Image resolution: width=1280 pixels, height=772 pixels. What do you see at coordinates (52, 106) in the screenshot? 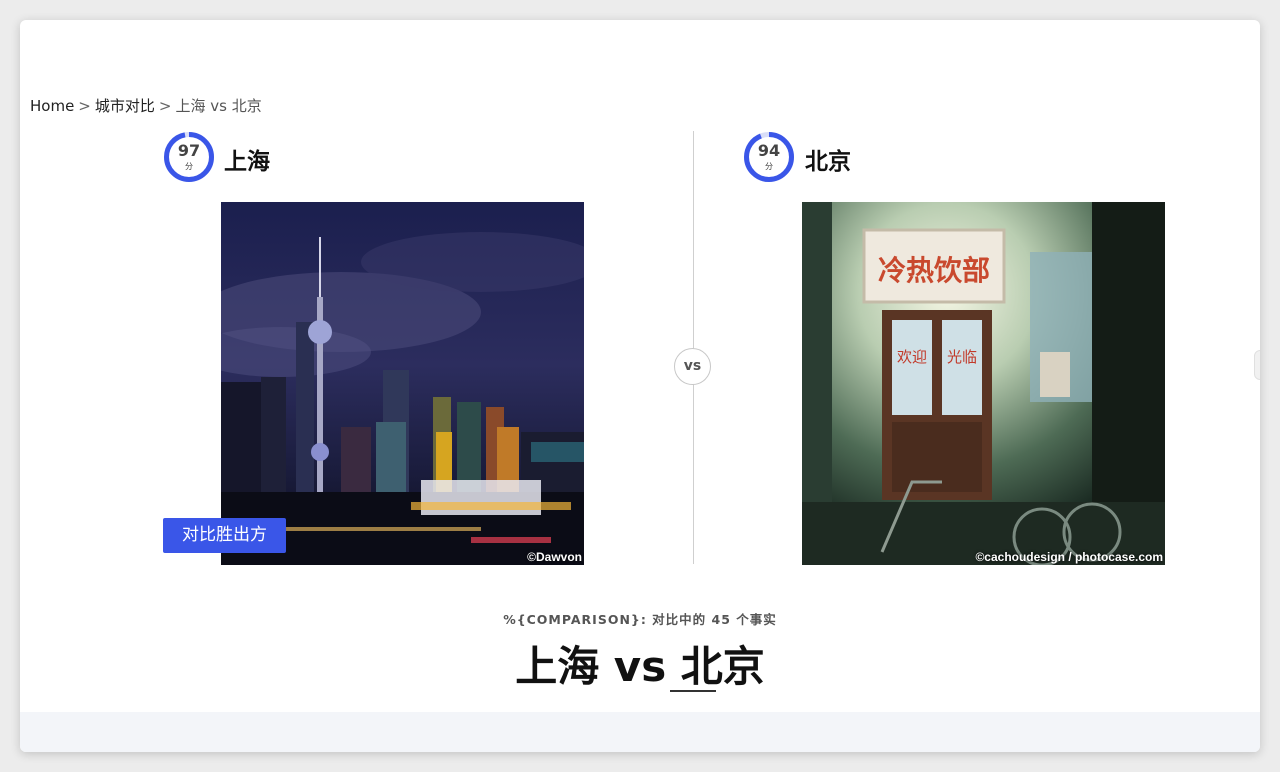
I see `breadcrumb-home-link: Home` at bounding box center [52, 106].